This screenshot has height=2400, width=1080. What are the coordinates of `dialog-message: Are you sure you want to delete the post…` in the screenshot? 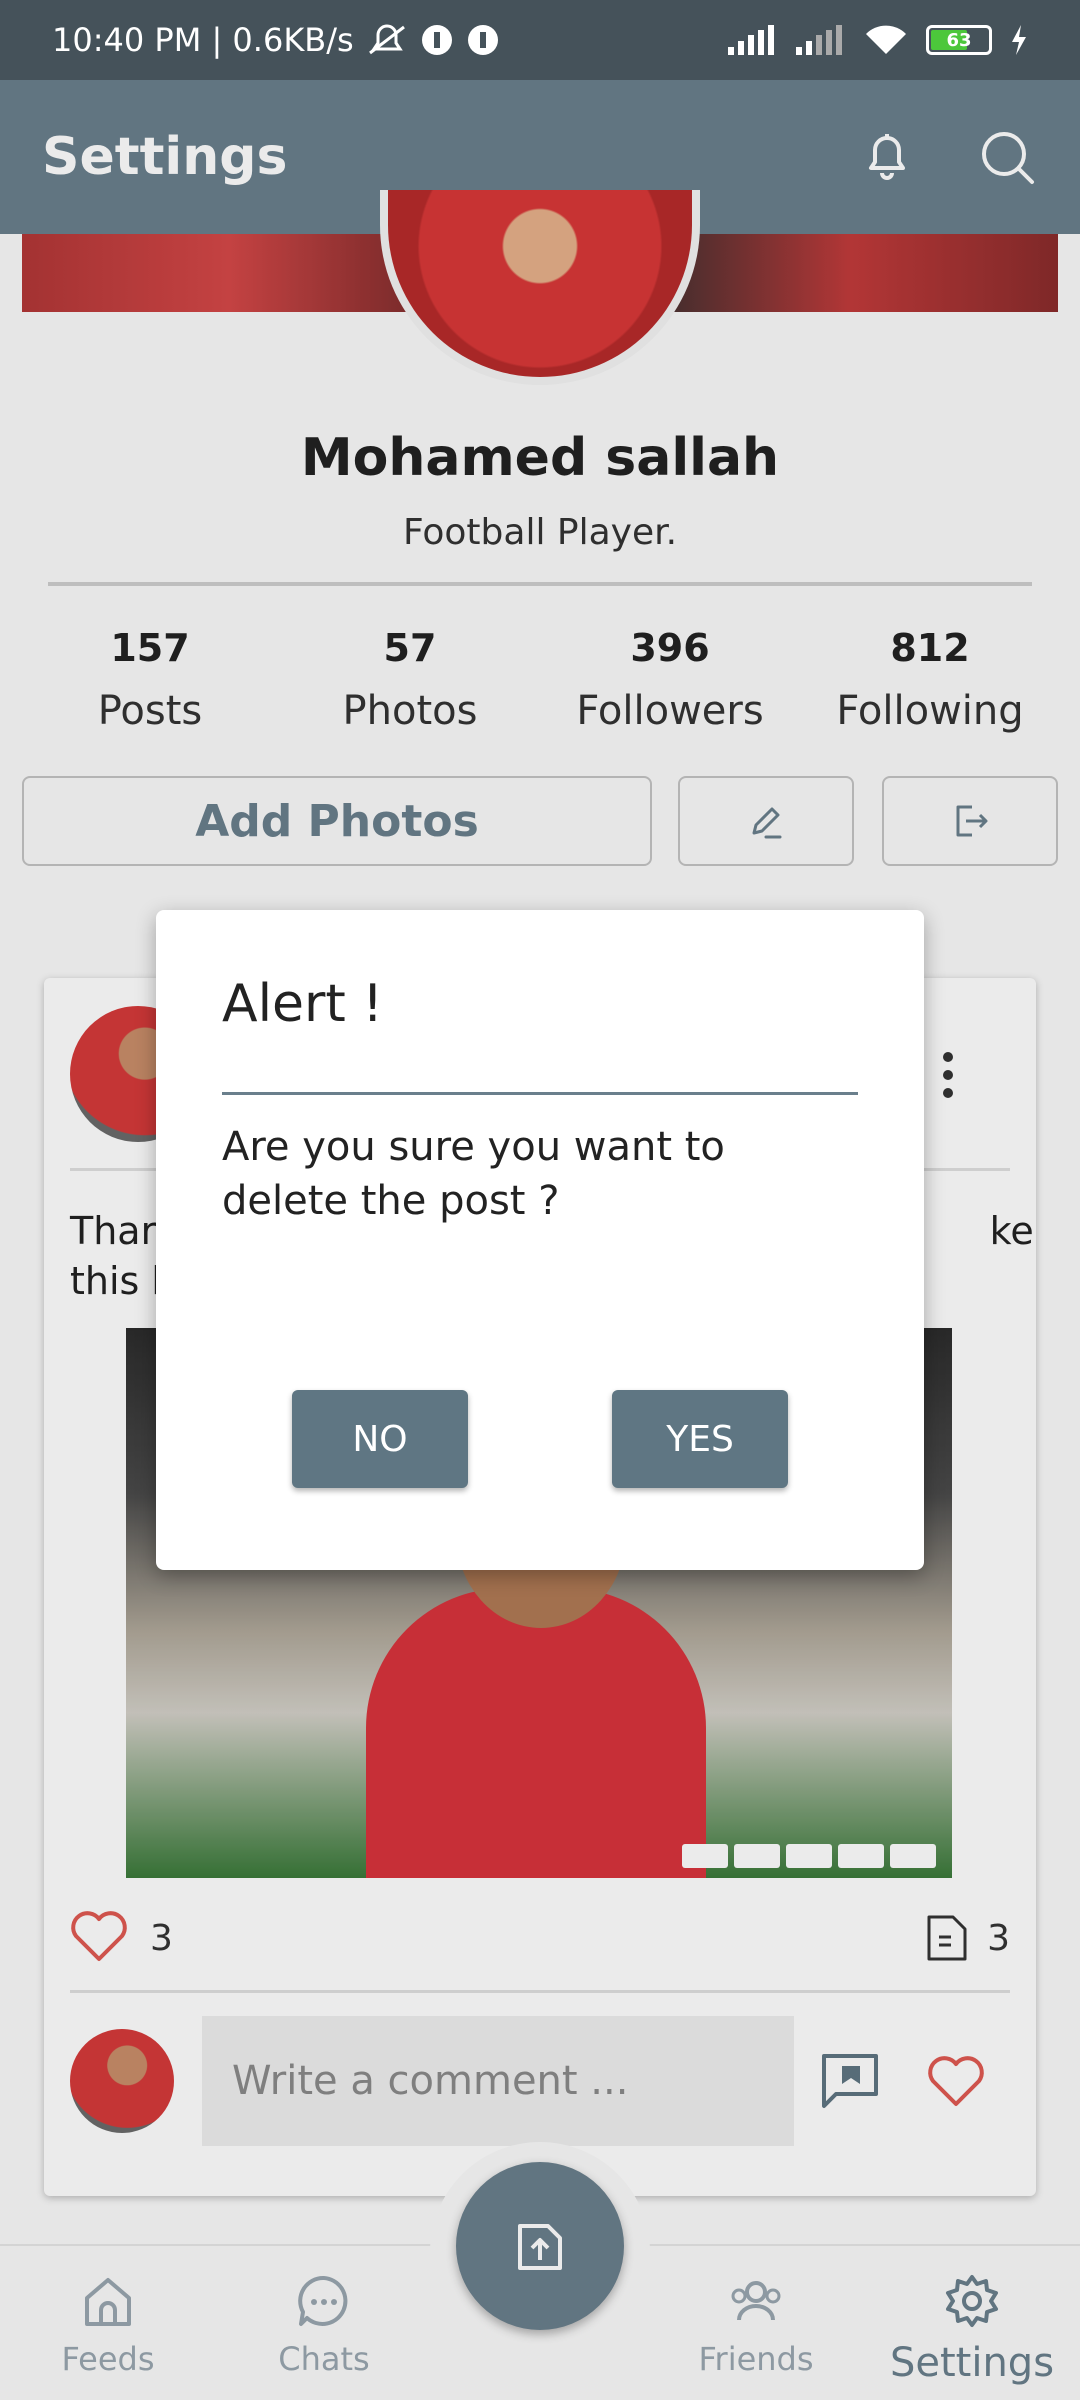 It's located at (473, 1174).